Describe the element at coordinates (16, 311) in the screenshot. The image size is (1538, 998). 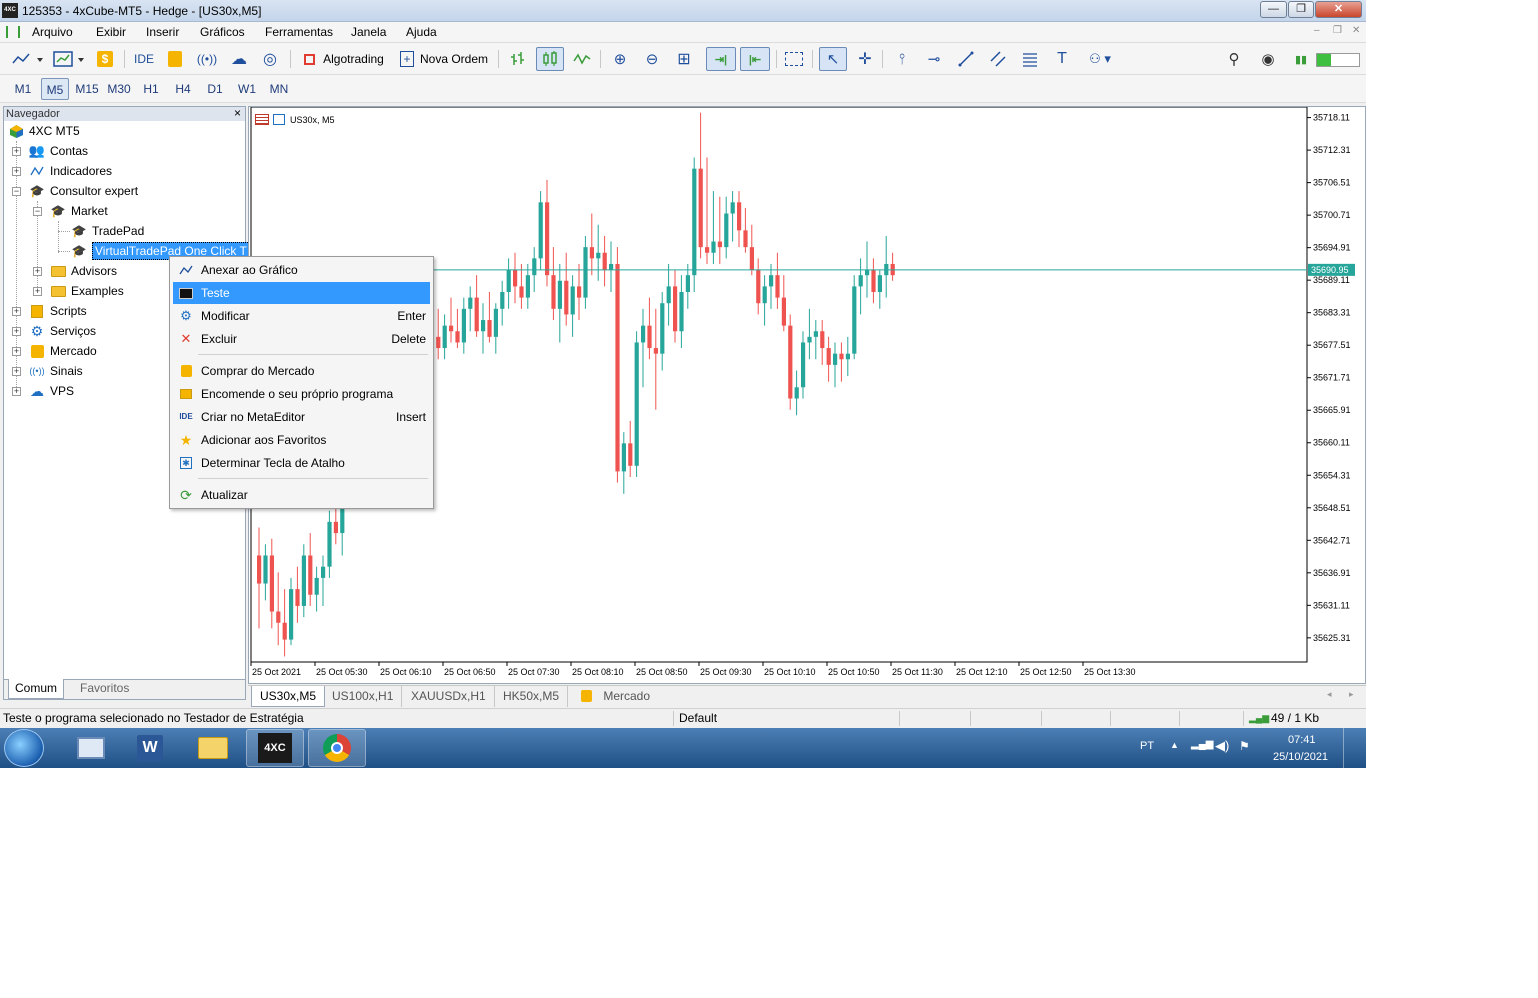
I see `expand-scripts-button: +` at that location.